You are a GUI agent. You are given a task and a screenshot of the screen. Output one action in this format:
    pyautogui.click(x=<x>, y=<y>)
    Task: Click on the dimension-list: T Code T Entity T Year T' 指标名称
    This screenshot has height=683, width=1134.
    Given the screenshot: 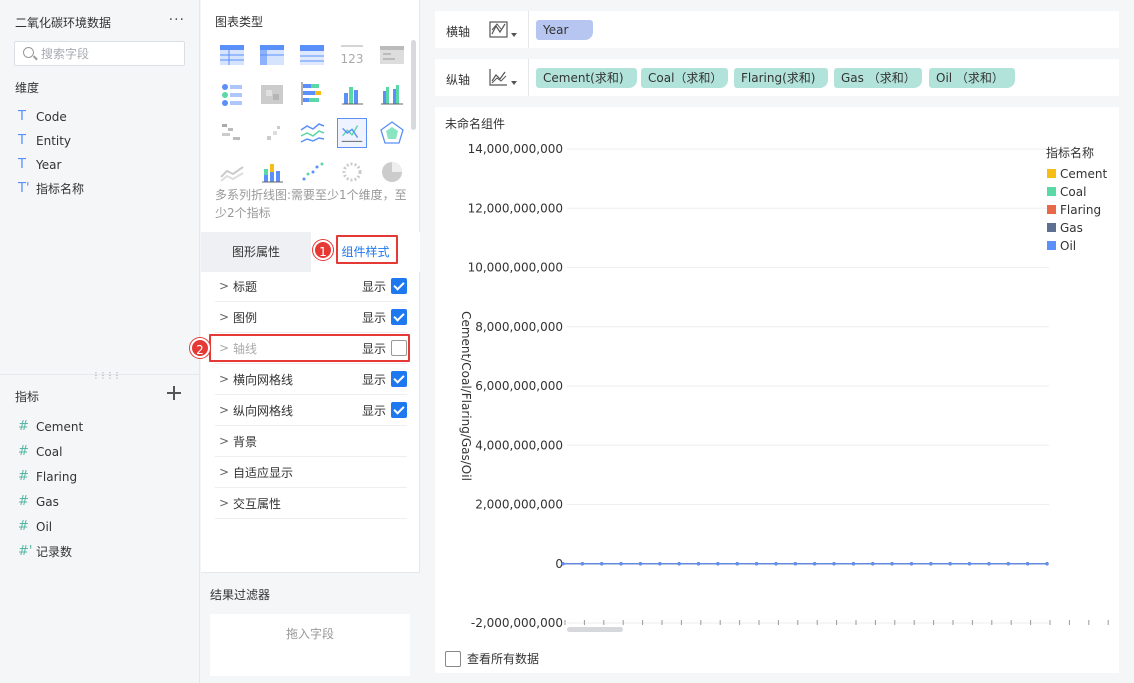 What is the action you would take?
    pyautogui.click(x=103, y=153)
    